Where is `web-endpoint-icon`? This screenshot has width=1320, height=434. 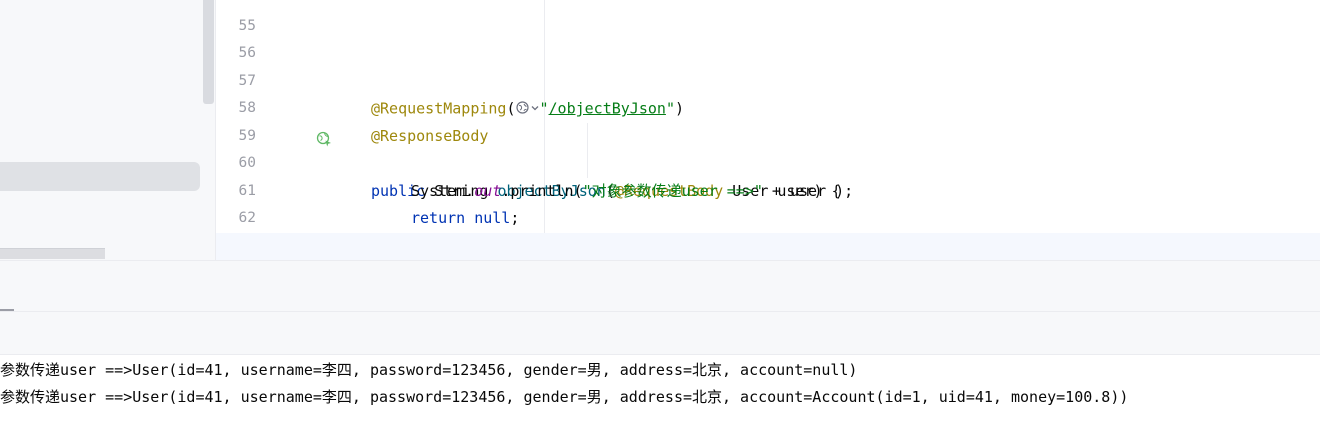 web-endpoint-icon is located at coordinates (297, 123).